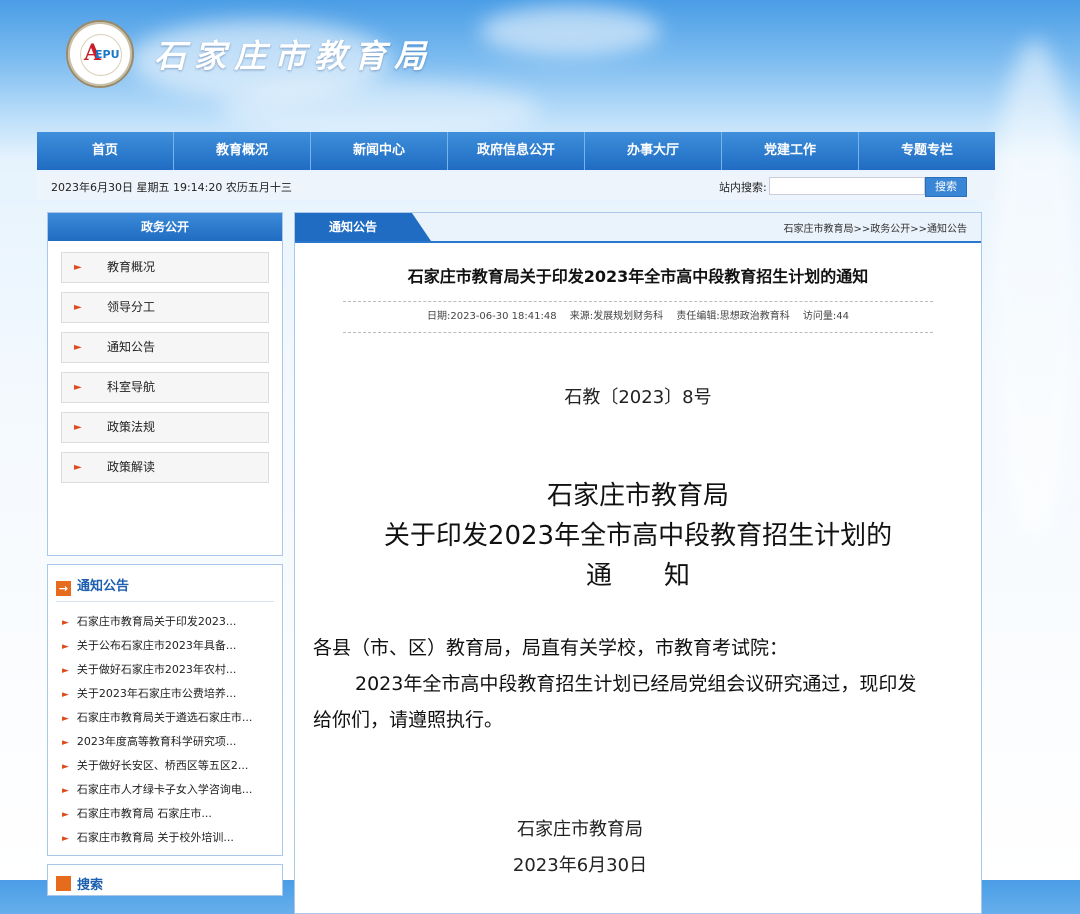 The width and height of the screenshot is (1080, 914). I want to click on search-panel: 搜索, so click(165, 880).